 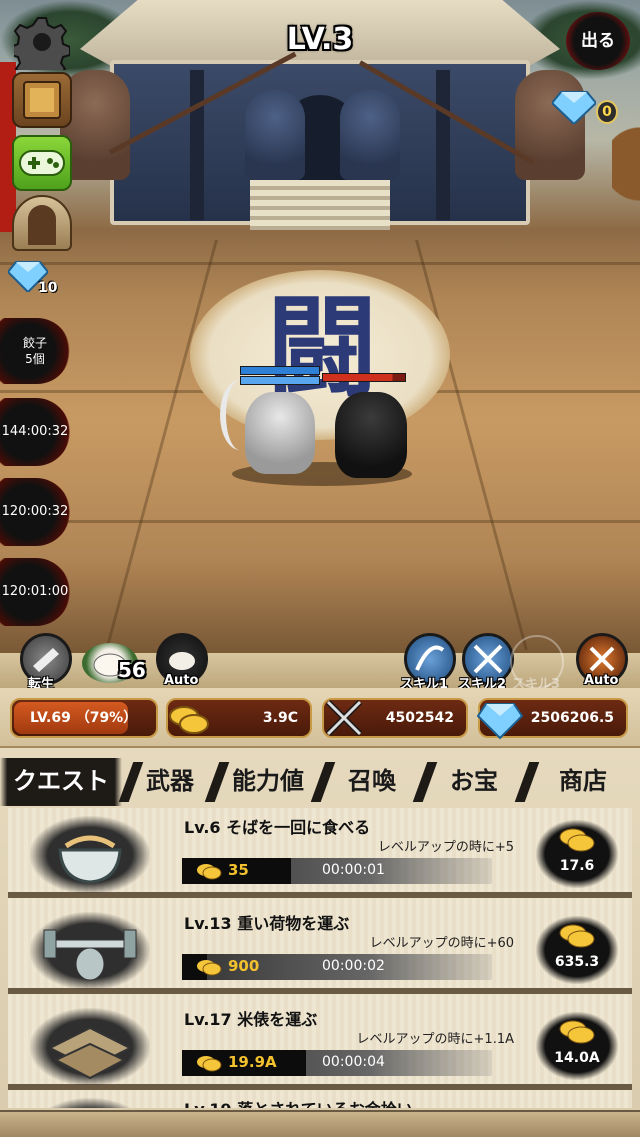 What do you see at coordinates (90, 1053) in the screenshot?
I see `rice-bales-icon` at bounding box center [90, 1053].